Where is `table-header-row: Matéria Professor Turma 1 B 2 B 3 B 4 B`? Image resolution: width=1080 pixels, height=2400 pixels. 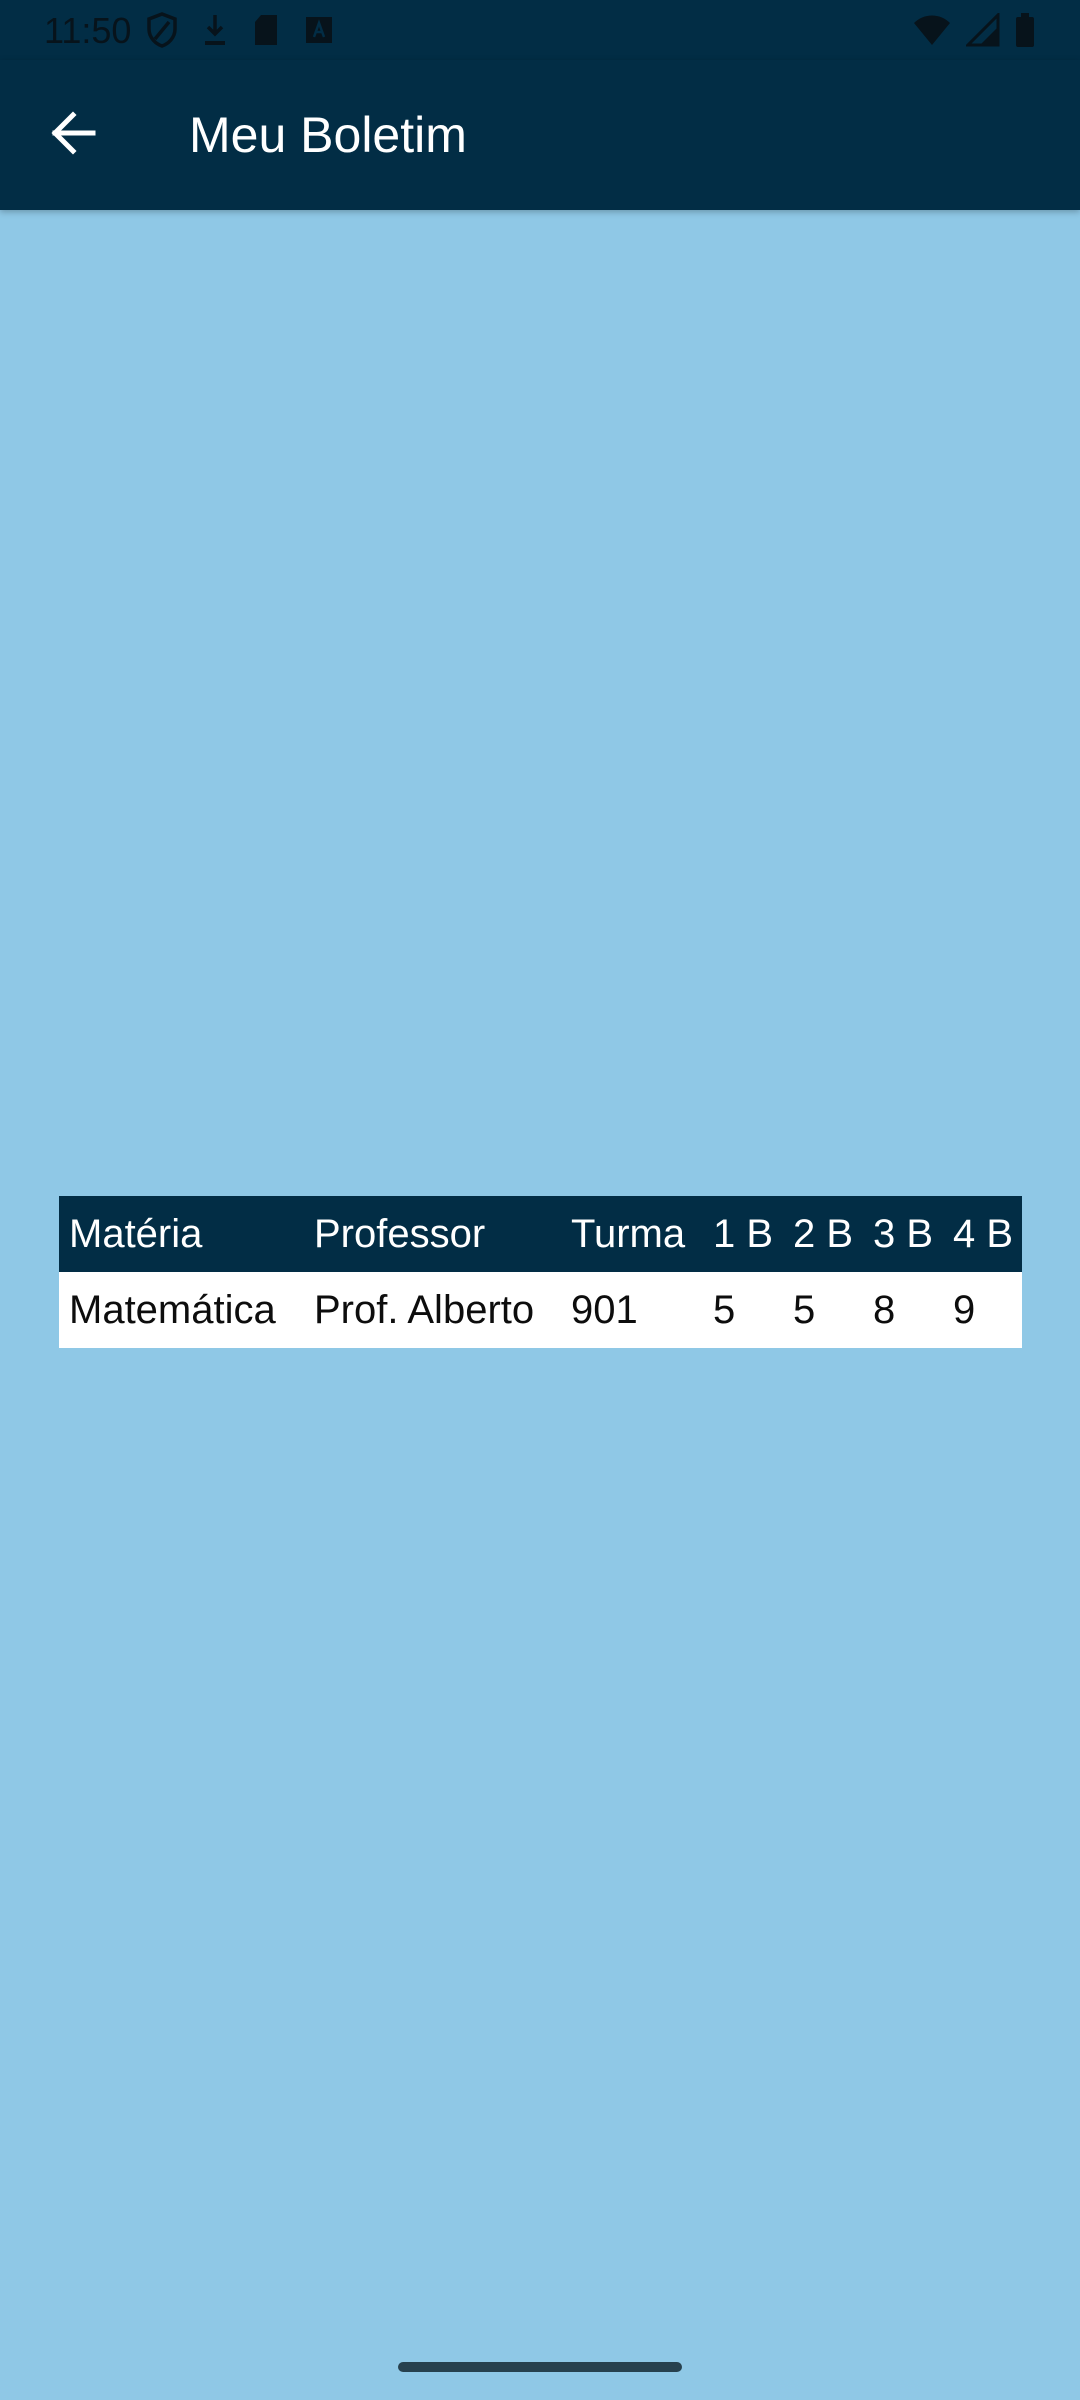 table-header-row: Matéria Professor Turma 1 B 2 B 3 B 4 B is located at coordinates (540, 1234).